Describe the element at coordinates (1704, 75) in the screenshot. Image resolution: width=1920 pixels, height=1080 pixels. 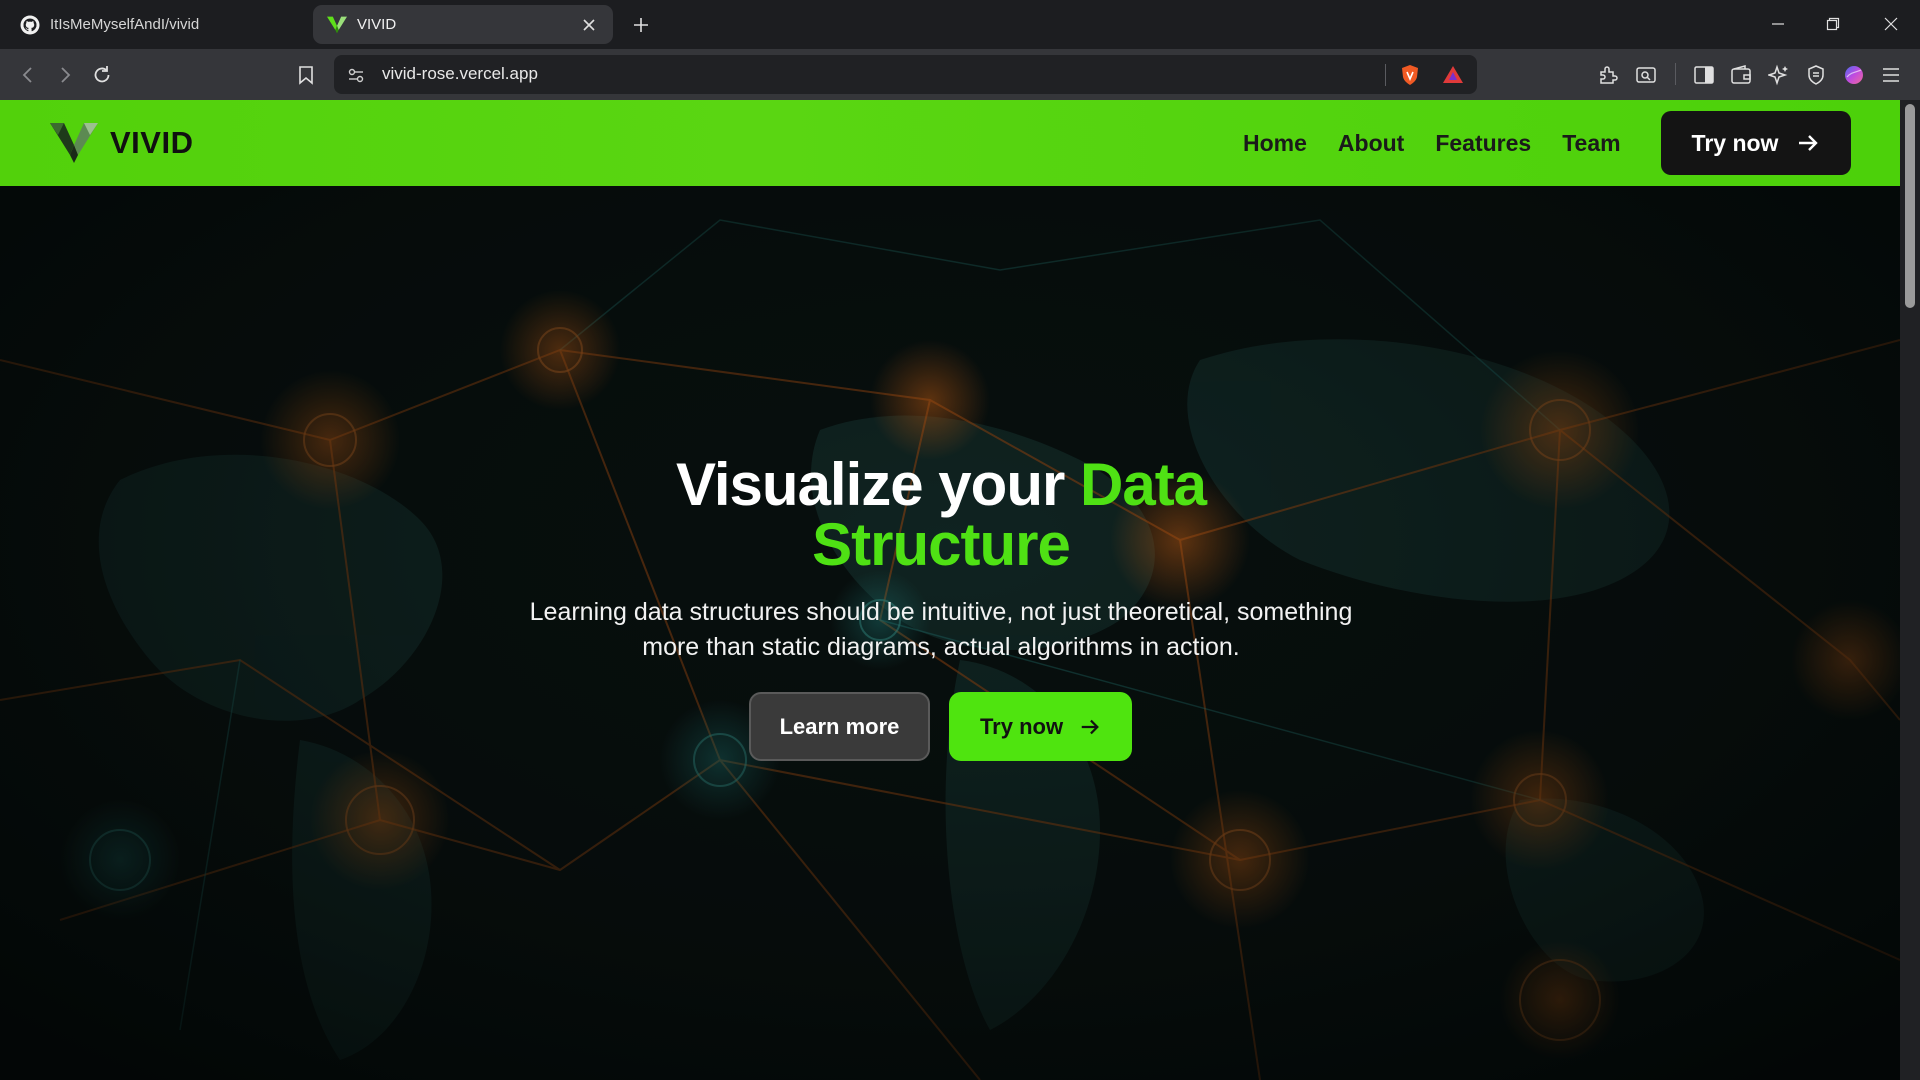
I see `sidebar-icon` at that location.